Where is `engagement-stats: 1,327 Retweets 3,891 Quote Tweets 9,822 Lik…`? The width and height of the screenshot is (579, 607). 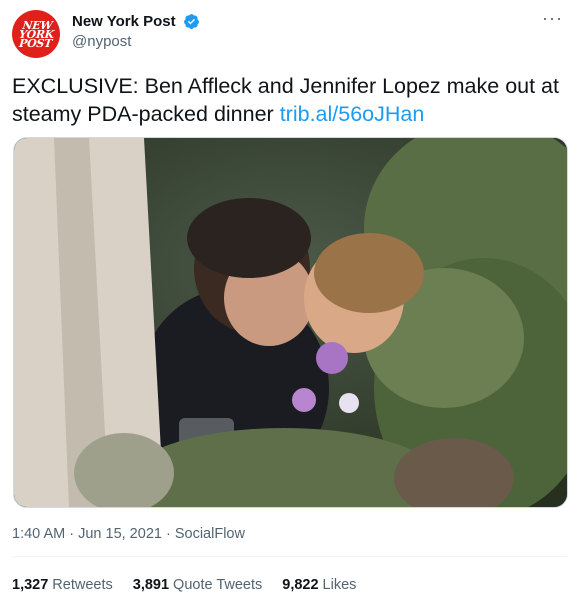 engagement-stats: 1,327 Retweets 3,891 Quote Tweets 9,822 Lik… is located at coordinates (184, 585).